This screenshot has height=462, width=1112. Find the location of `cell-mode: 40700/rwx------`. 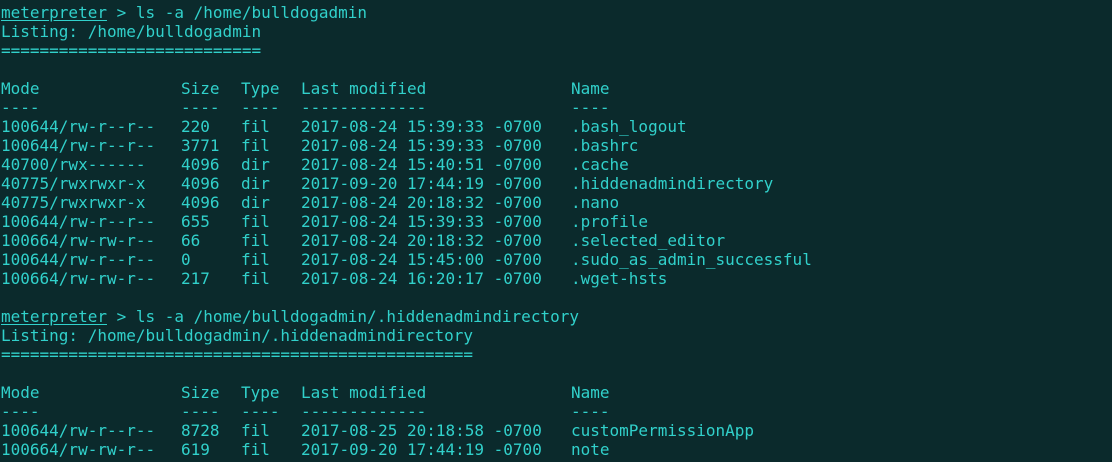

cell-mode: 40700/rwx------ is located at coordinates (73, 164).